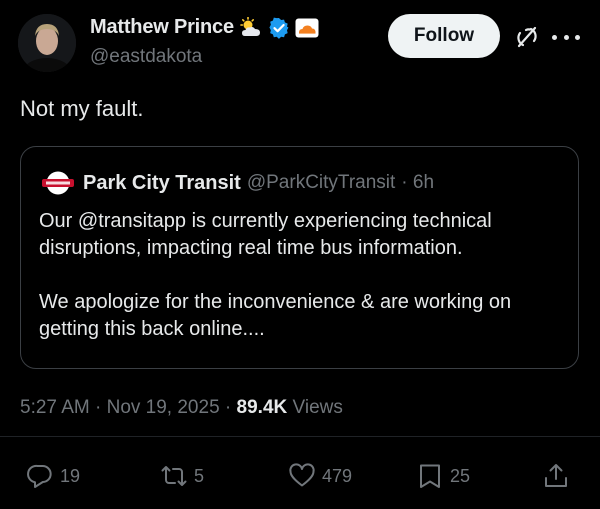 The image size is (600, 509). What do you see at coordinates (58, 183) in the screenshot?
I see `park-city-transit-logo-icon` at bounding box center [58, 183].